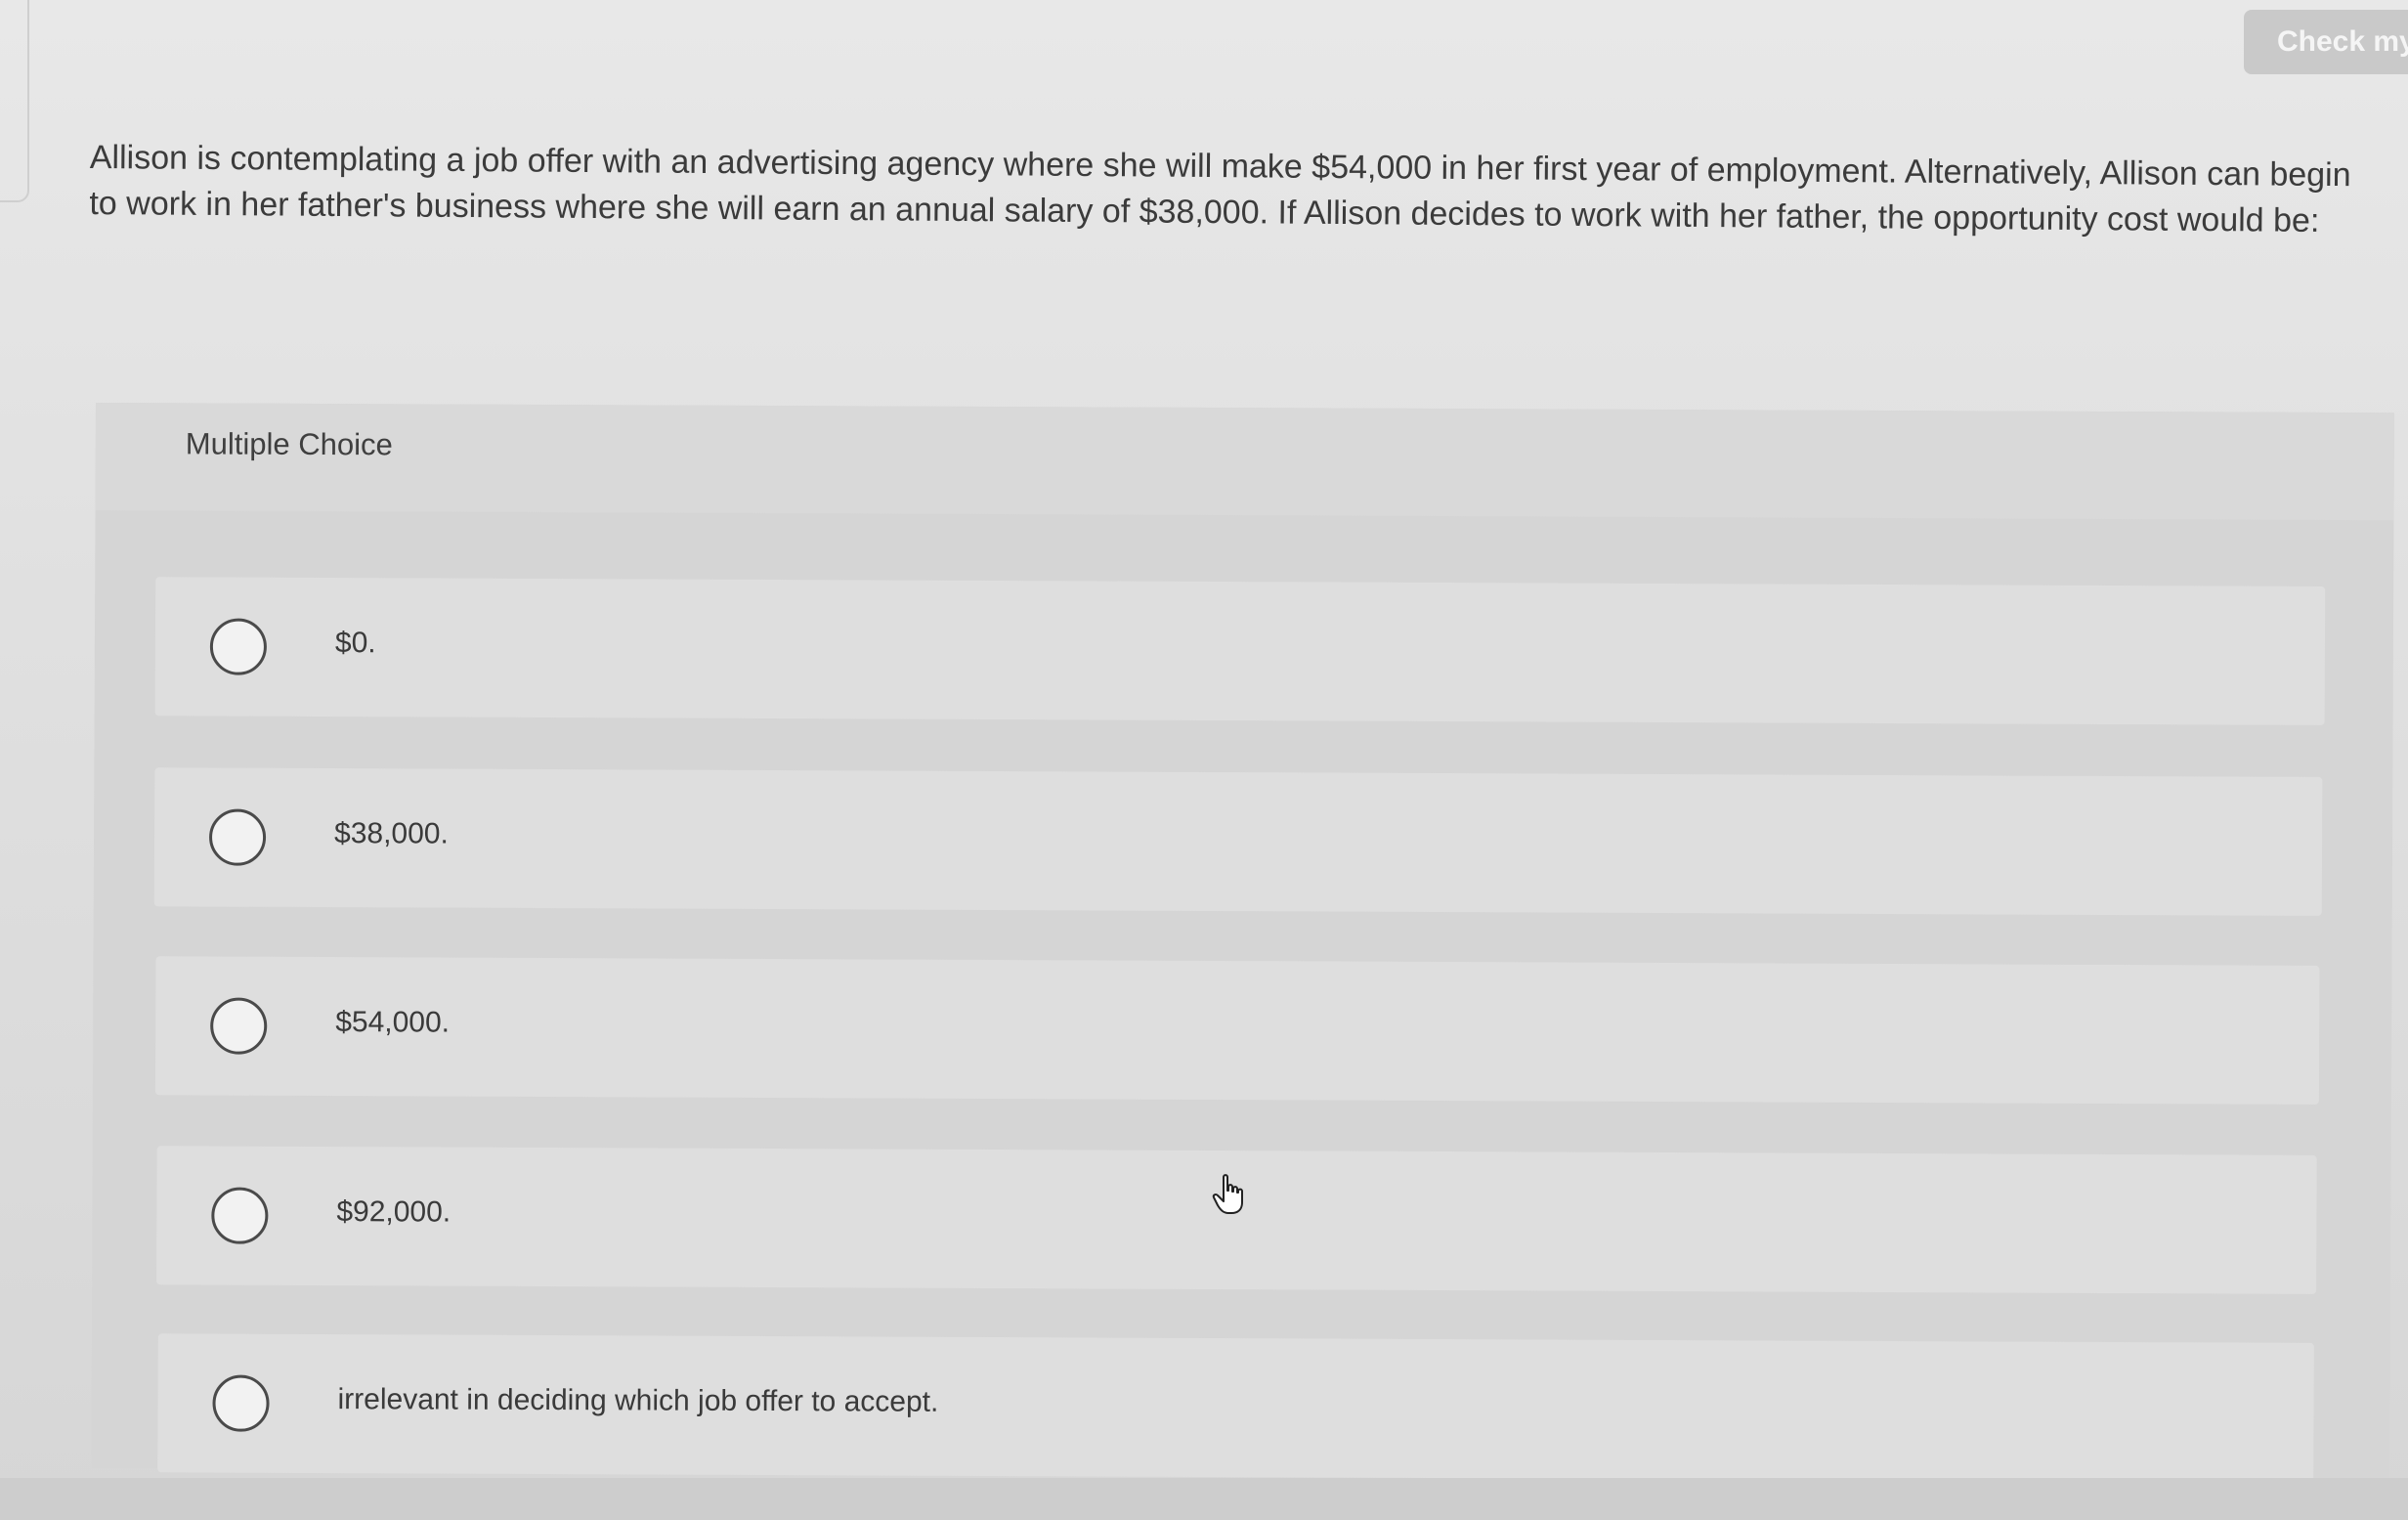 This screenshot has height=1520, width=2408. Describe the element at coordinates (1245, 462) in the screenshot. I see `multiple-choice-header: Multiple Choice` at that location.